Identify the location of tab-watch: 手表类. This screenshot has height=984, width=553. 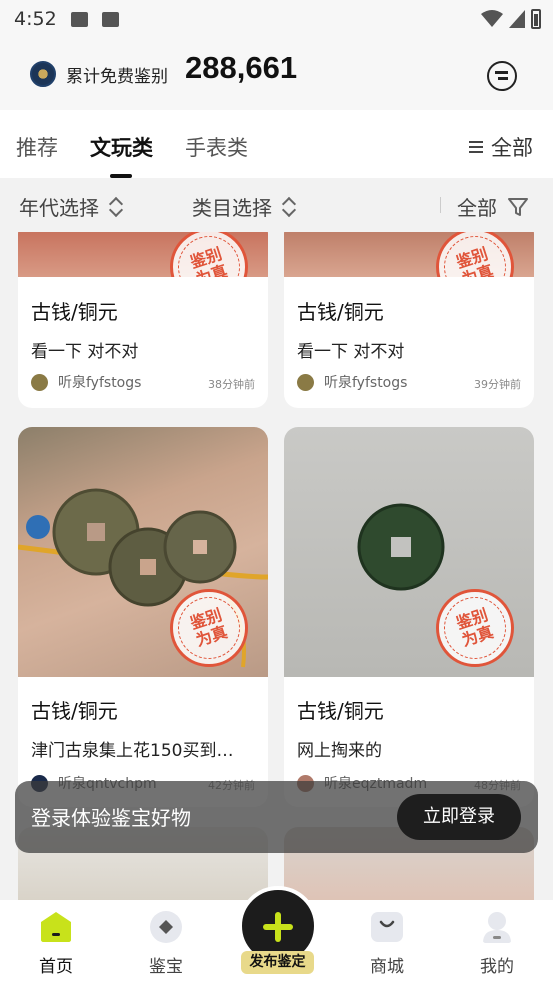
(216, 147).